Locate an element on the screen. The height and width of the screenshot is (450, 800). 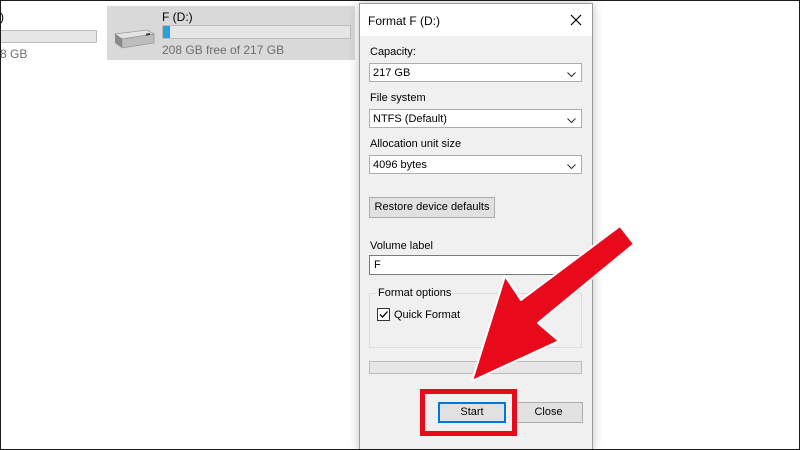
arrow-icon is located at coordinates (548, 306).